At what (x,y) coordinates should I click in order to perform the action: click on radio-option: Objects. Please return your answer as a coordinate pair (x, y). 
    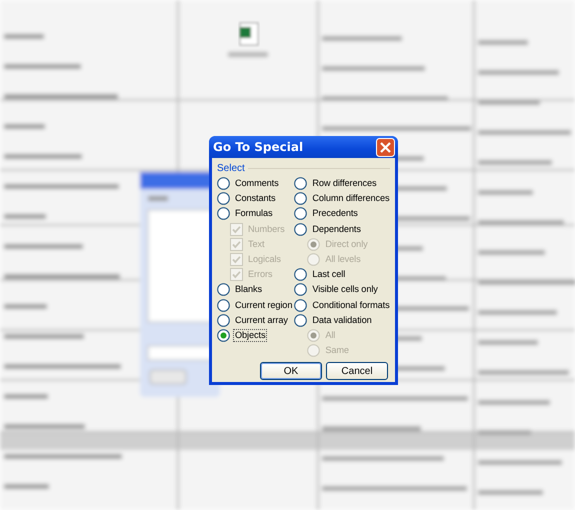
    Looking at the image, I should click on (255, 336).